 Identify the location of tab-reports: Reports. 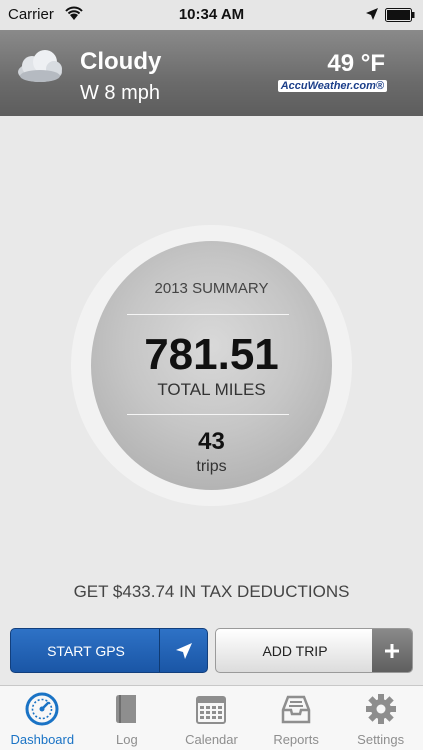
(296, 718).